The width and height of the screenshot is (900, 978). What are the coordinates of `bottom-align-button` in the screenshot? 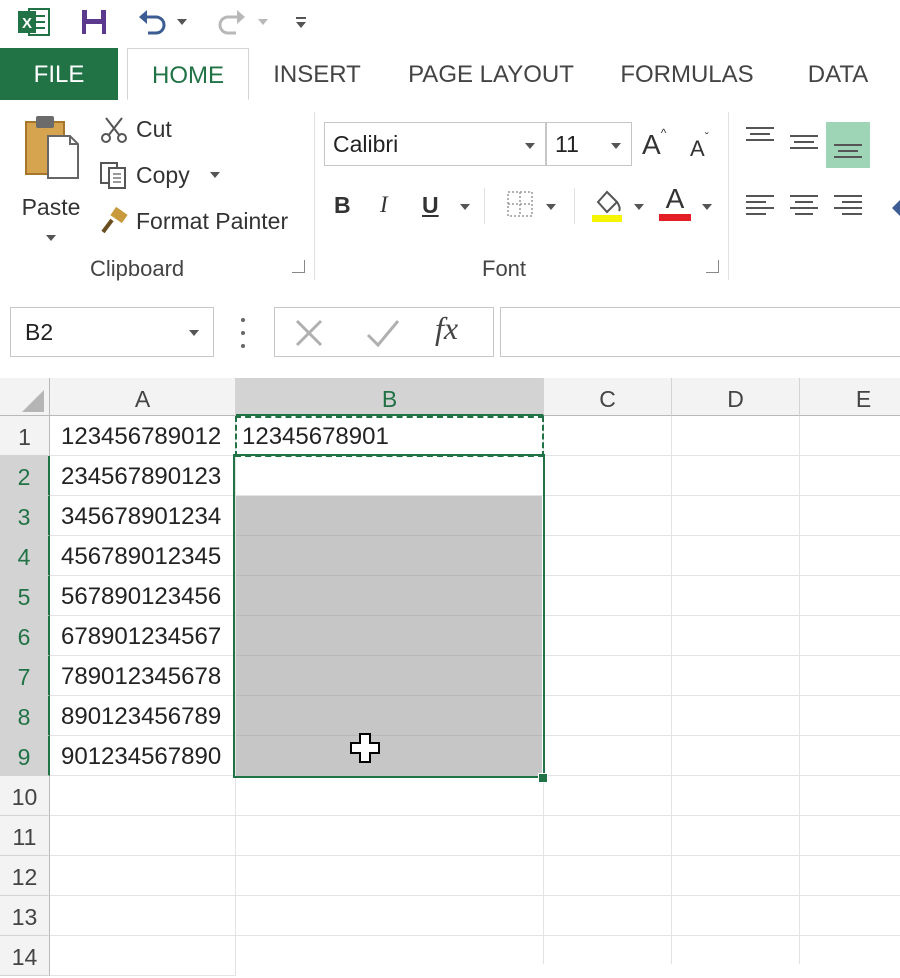 It's located at (848, 145).